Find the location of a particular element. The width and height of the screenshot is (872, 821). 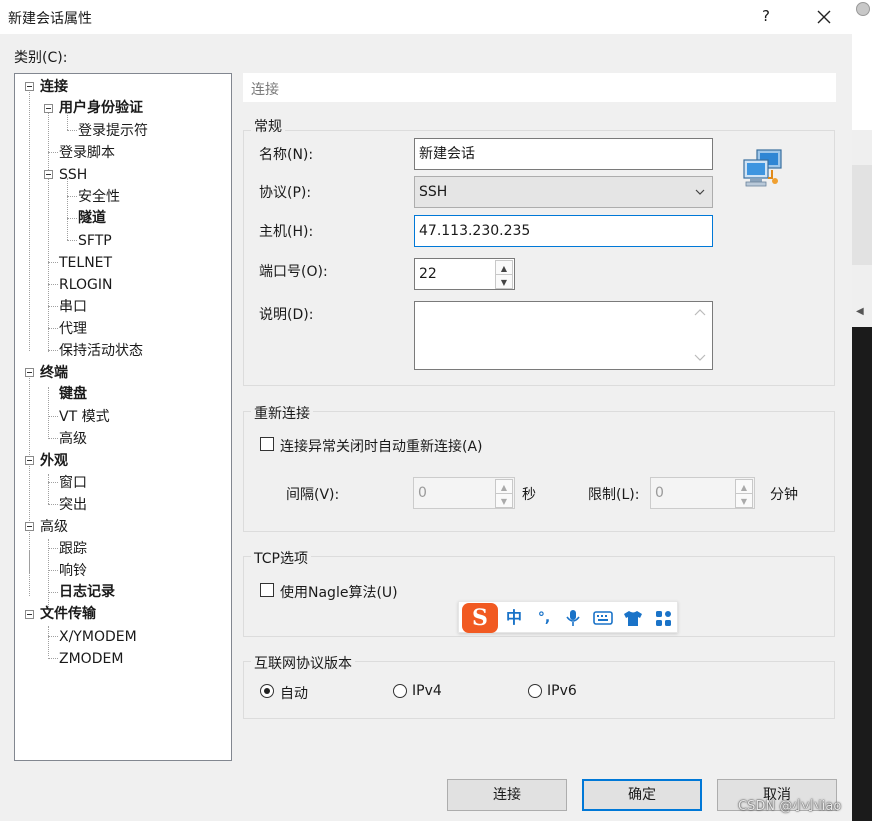

ipv6-radio is located at coordinates (535, 691).